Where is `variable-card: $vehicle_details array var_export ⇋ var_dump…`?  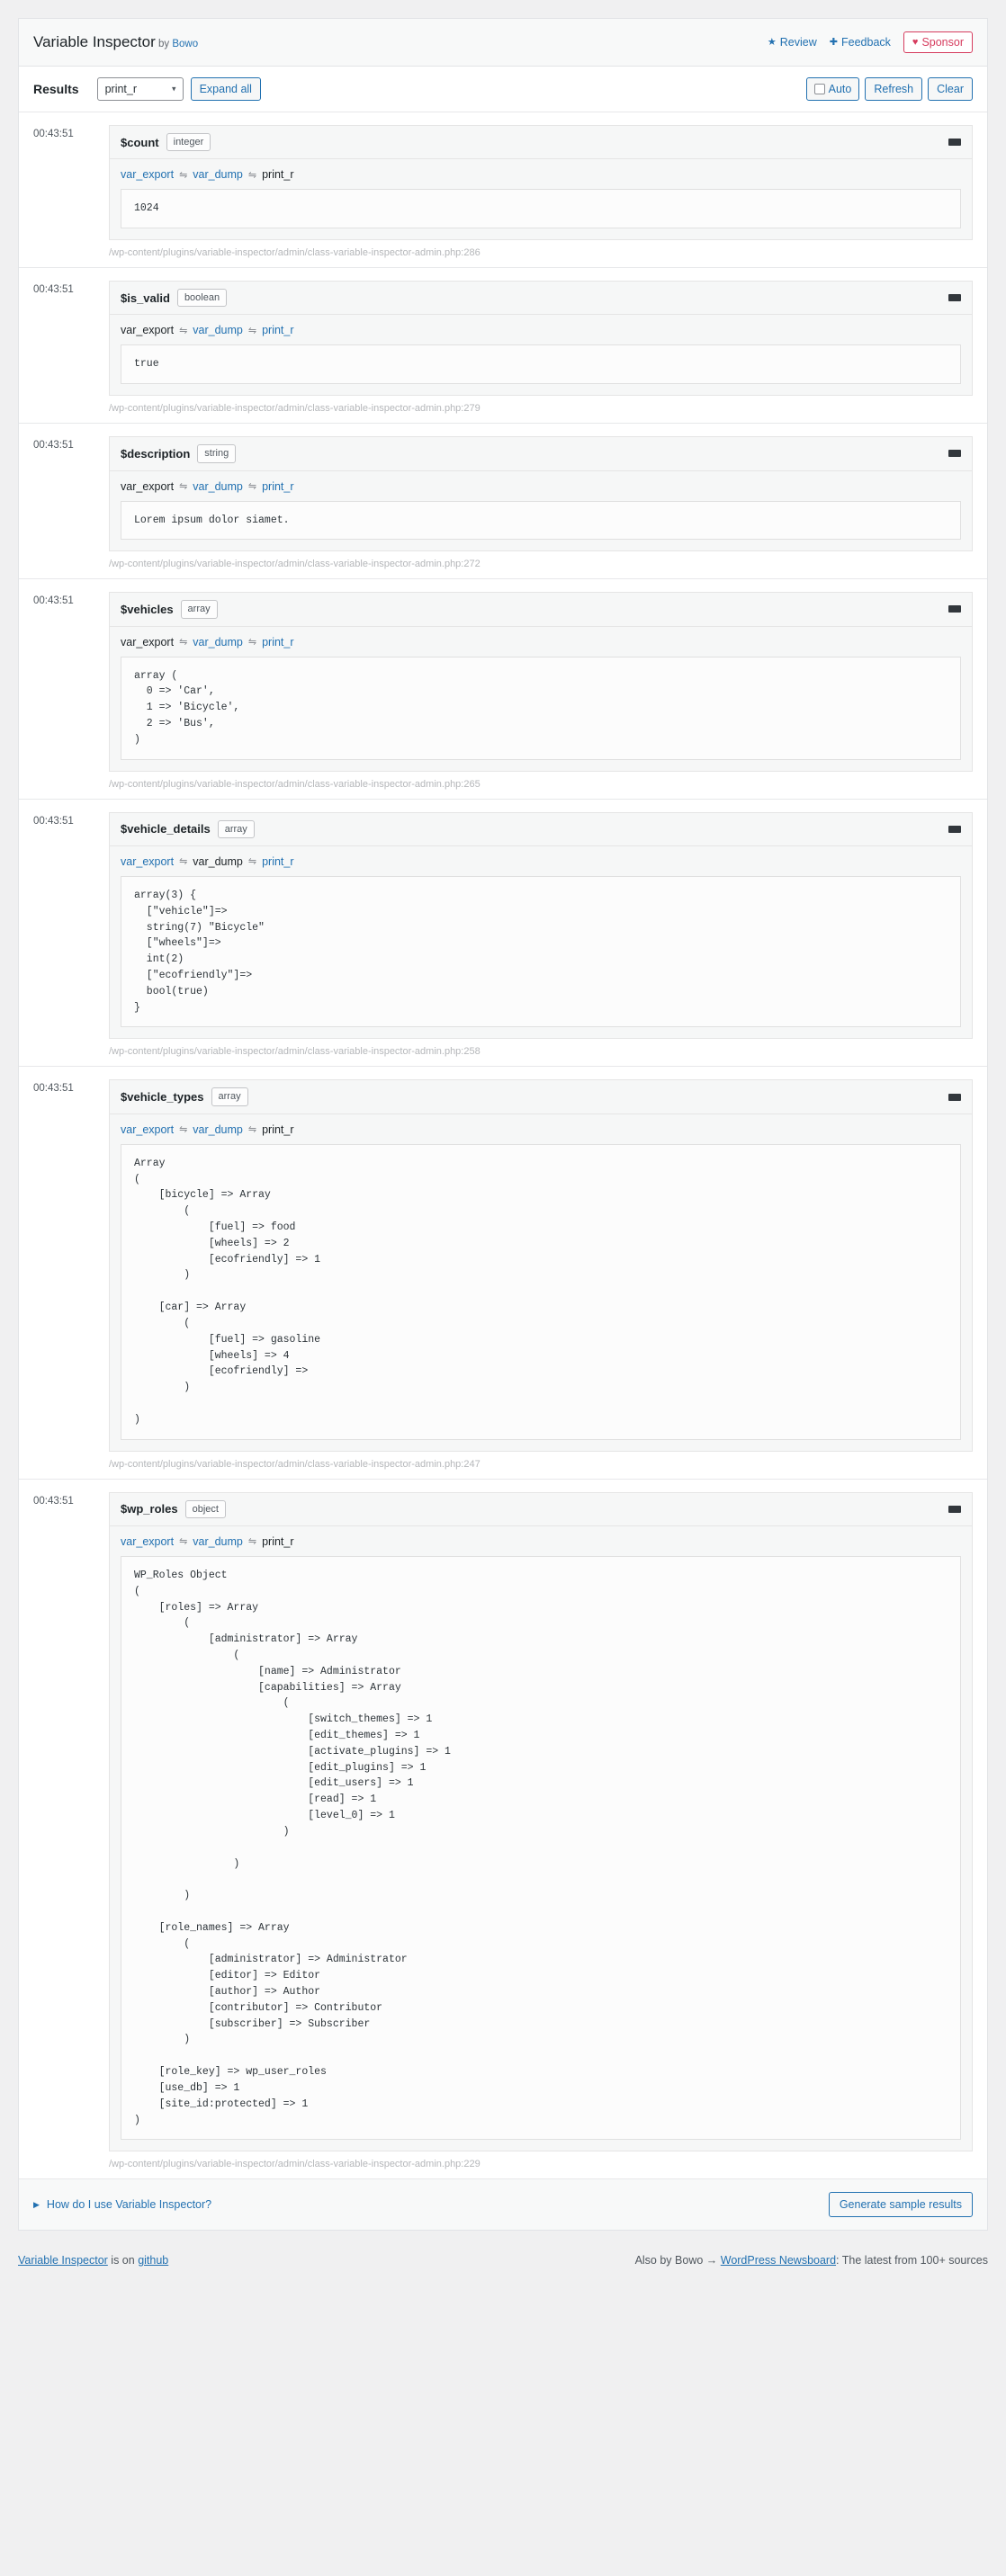 variable-card: $vehicle_details array var_export ⇋ var_dump… is located at coordinates (541, 926).